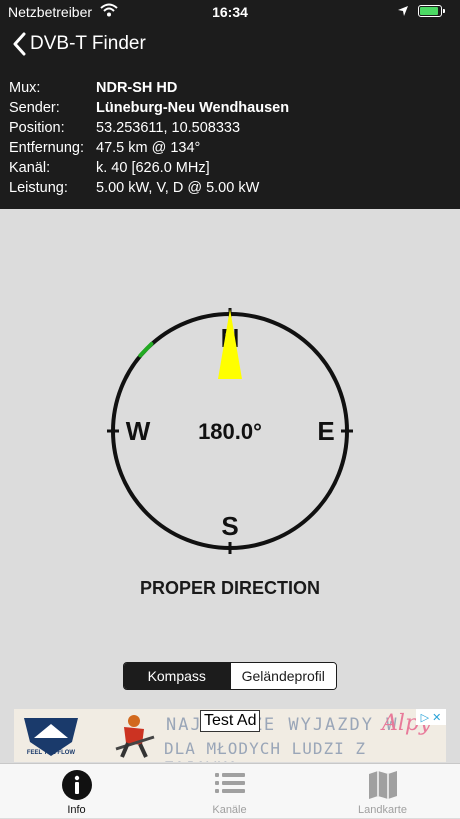 The width and height of the screenshot is (460, 819). I want to click on ad-subline: DLA MŁODYCH LUDZI Z ZAJAWKĄ, so click(265, 750).